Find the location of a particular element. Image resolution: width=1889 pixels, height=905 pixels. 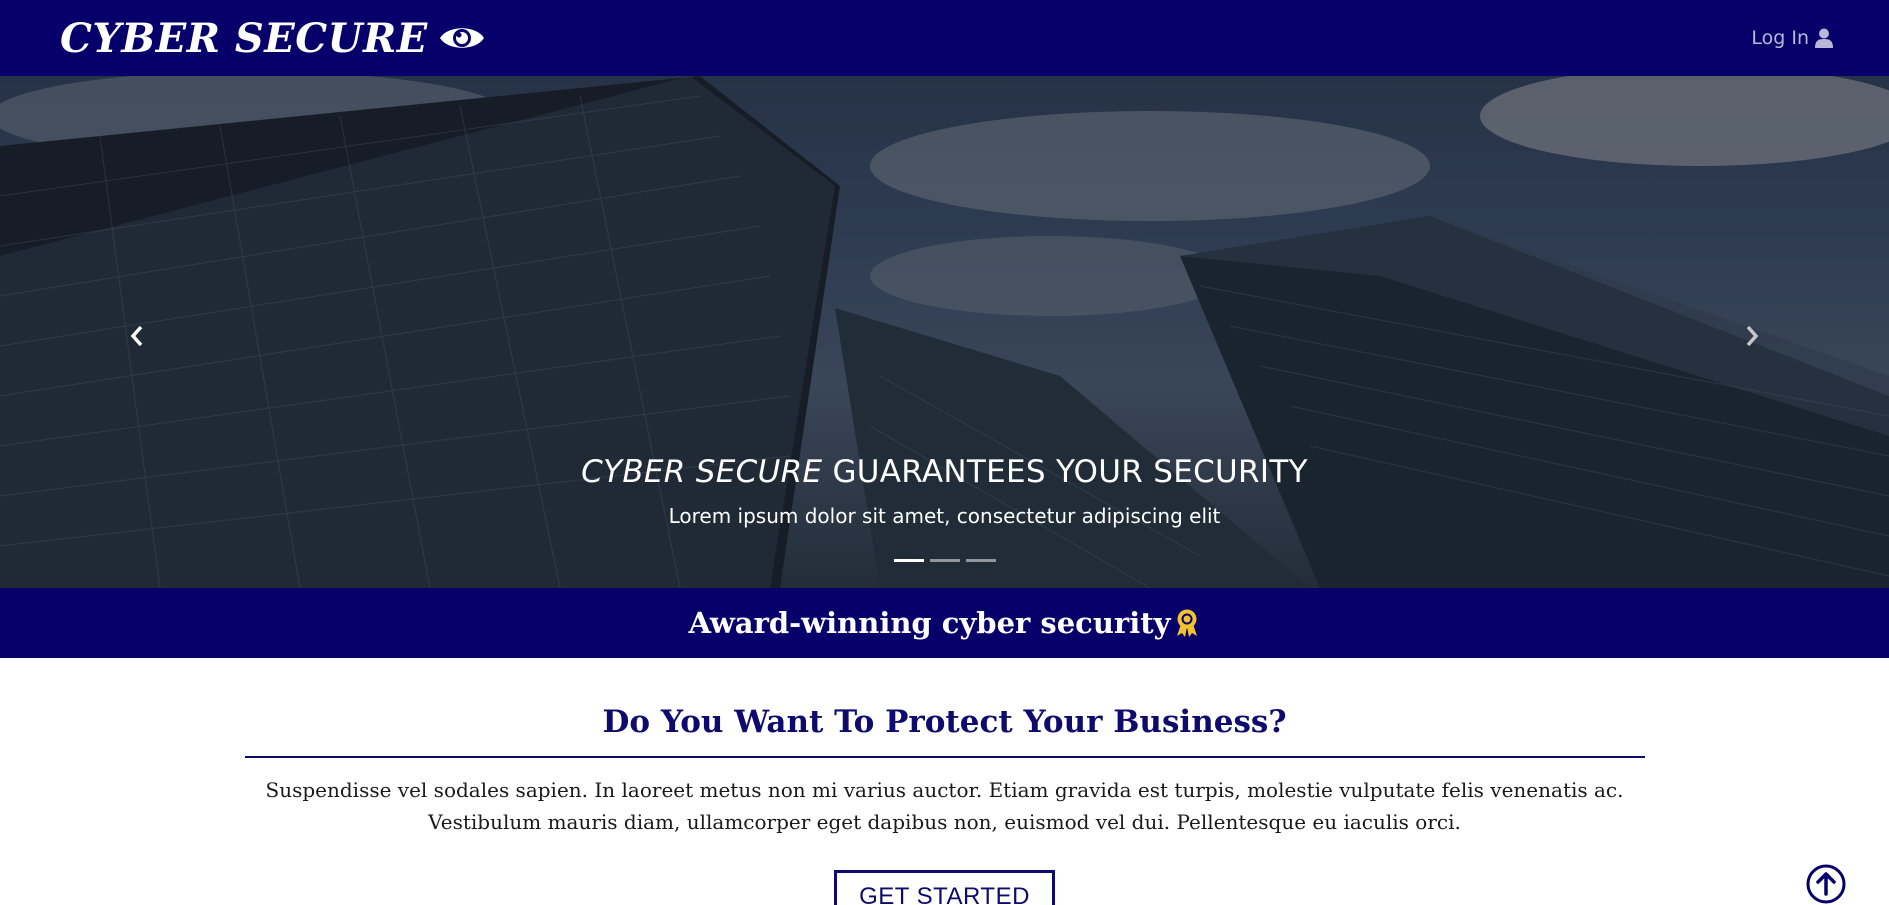

user-icon is located at coordinates (1824, 38).